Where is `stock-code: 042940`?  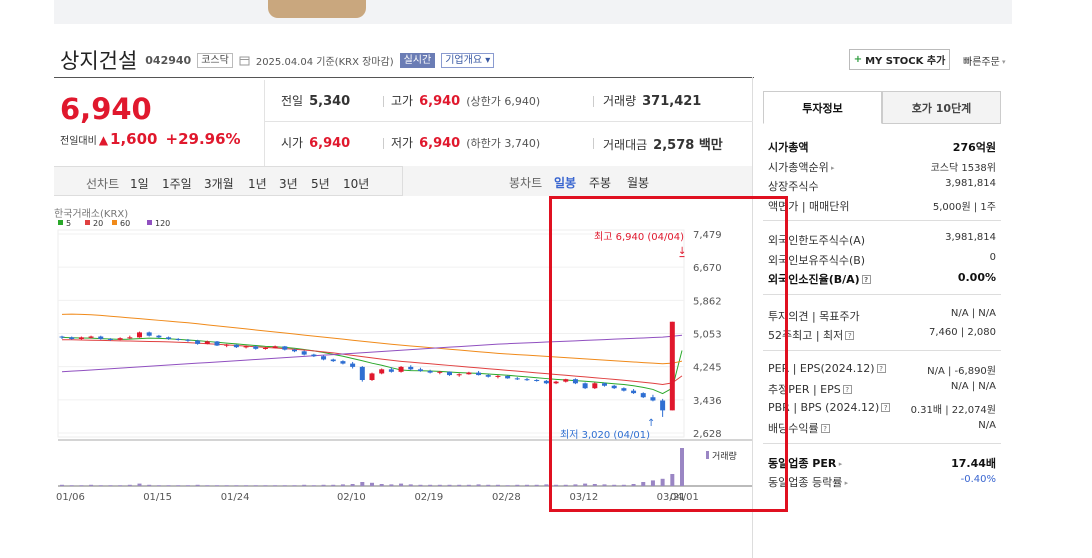
stock-code: 042940 is located at coordinates (168, 60).